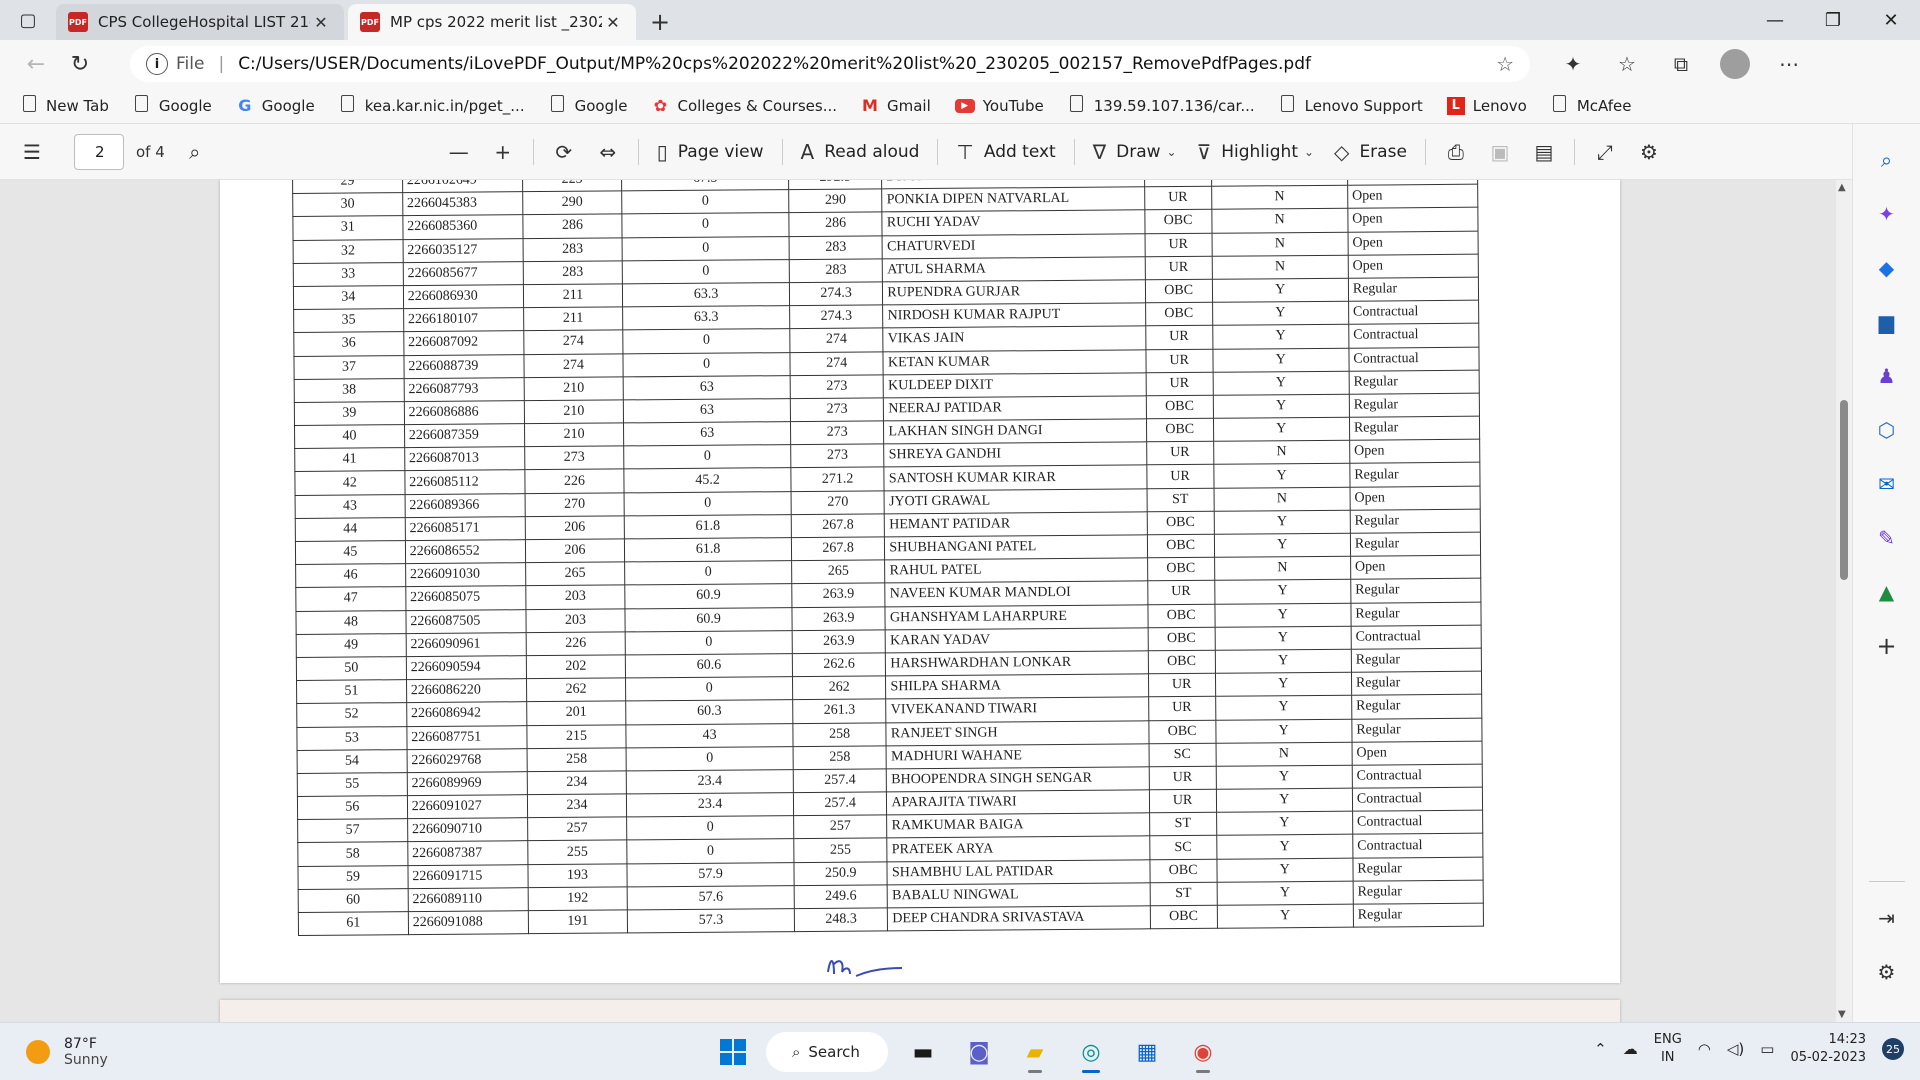  I want to click on add-text-button: ⊤ Add text, so click(1005, 152).